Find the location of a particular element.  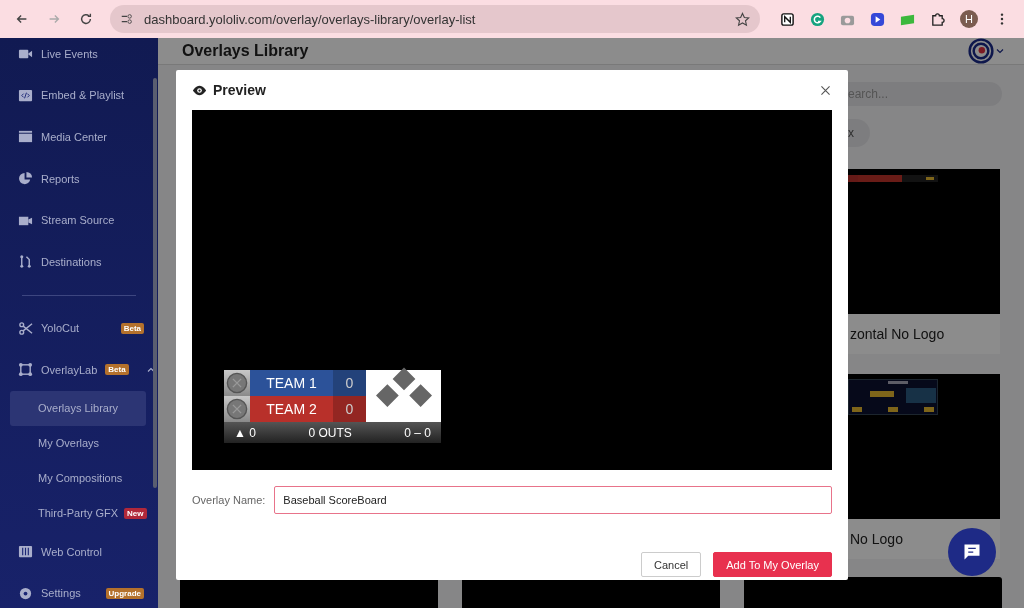

logo-icon is located at coordinates (981, 51).